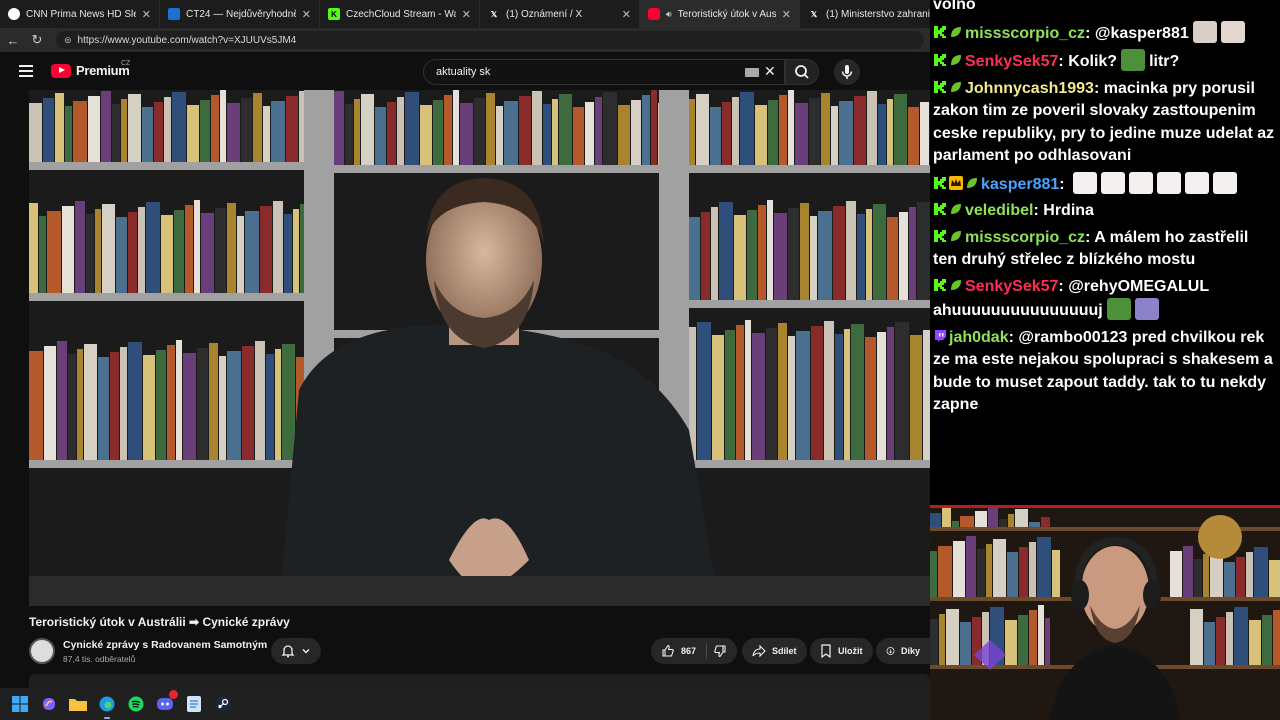  I want to click on channel-name: Cynické zprávy s Radovanem Samotným, so click(165, 645).